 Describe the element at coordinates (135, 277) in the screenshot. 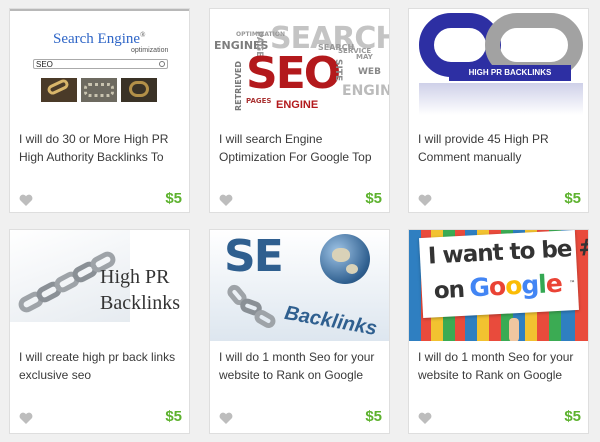

I see `headline-line: High PR` at that location.